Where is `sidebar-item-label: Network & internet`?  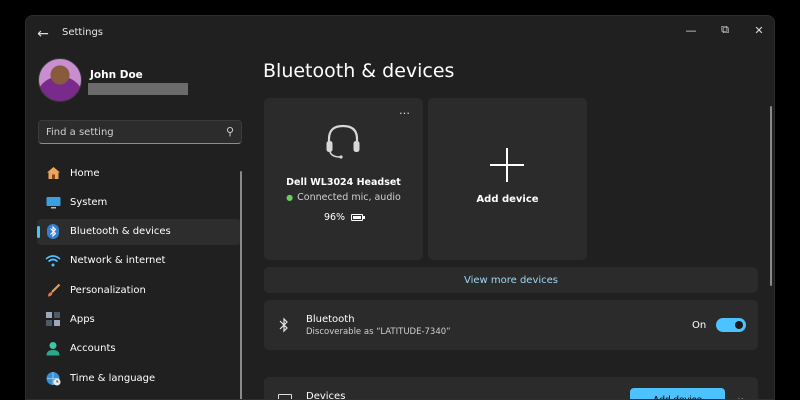
sidebar-item-label: Network & internet is located at coordinates (118, 261).